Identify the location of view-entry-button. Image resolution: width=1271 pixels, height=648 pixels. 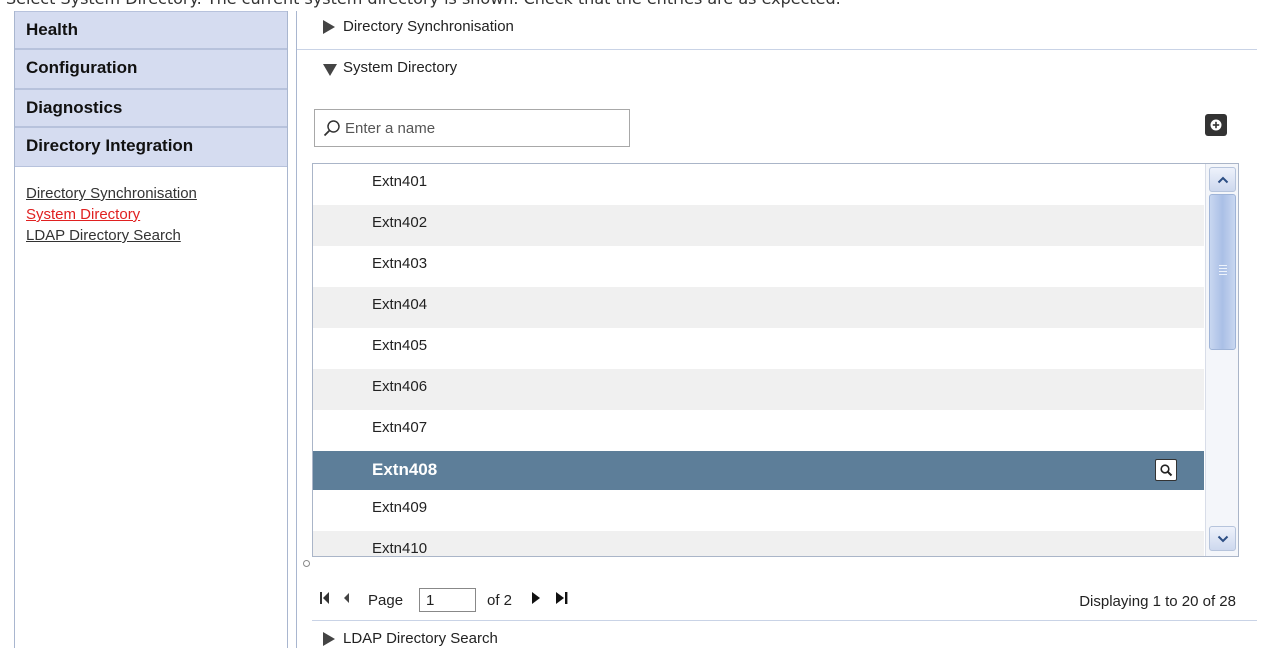
(1166, 470).